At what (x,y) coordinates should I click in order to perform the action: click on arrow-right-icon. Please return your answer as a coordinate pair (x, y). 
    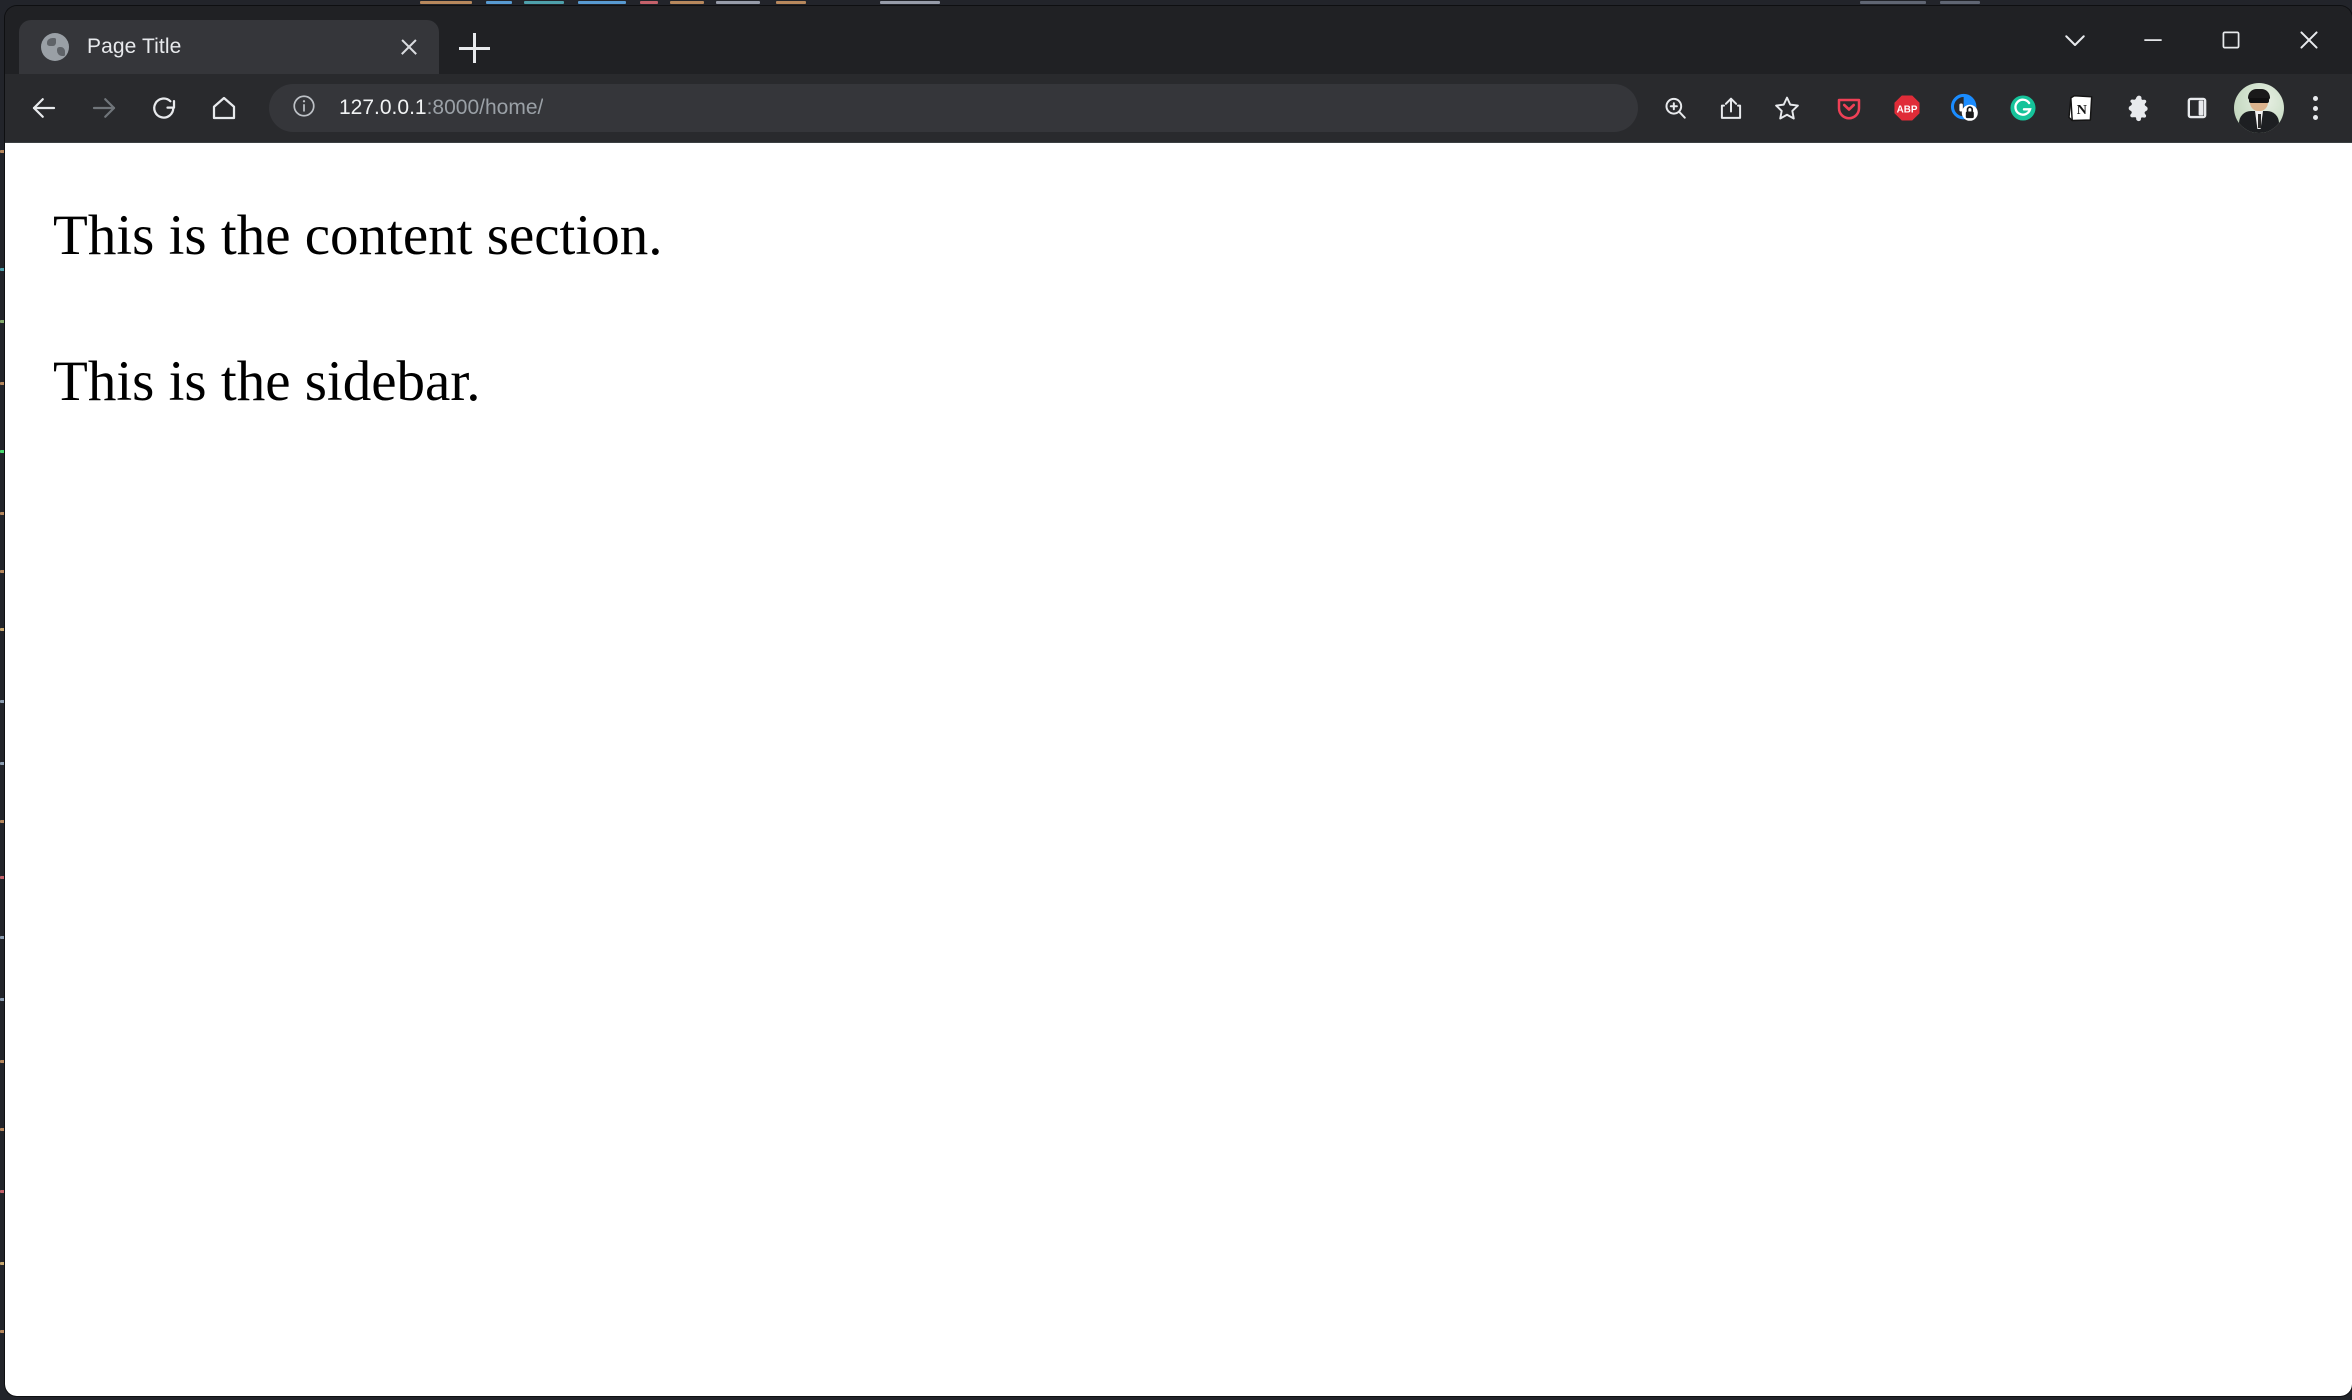
    Looking at the image, I should click on (104, 108).